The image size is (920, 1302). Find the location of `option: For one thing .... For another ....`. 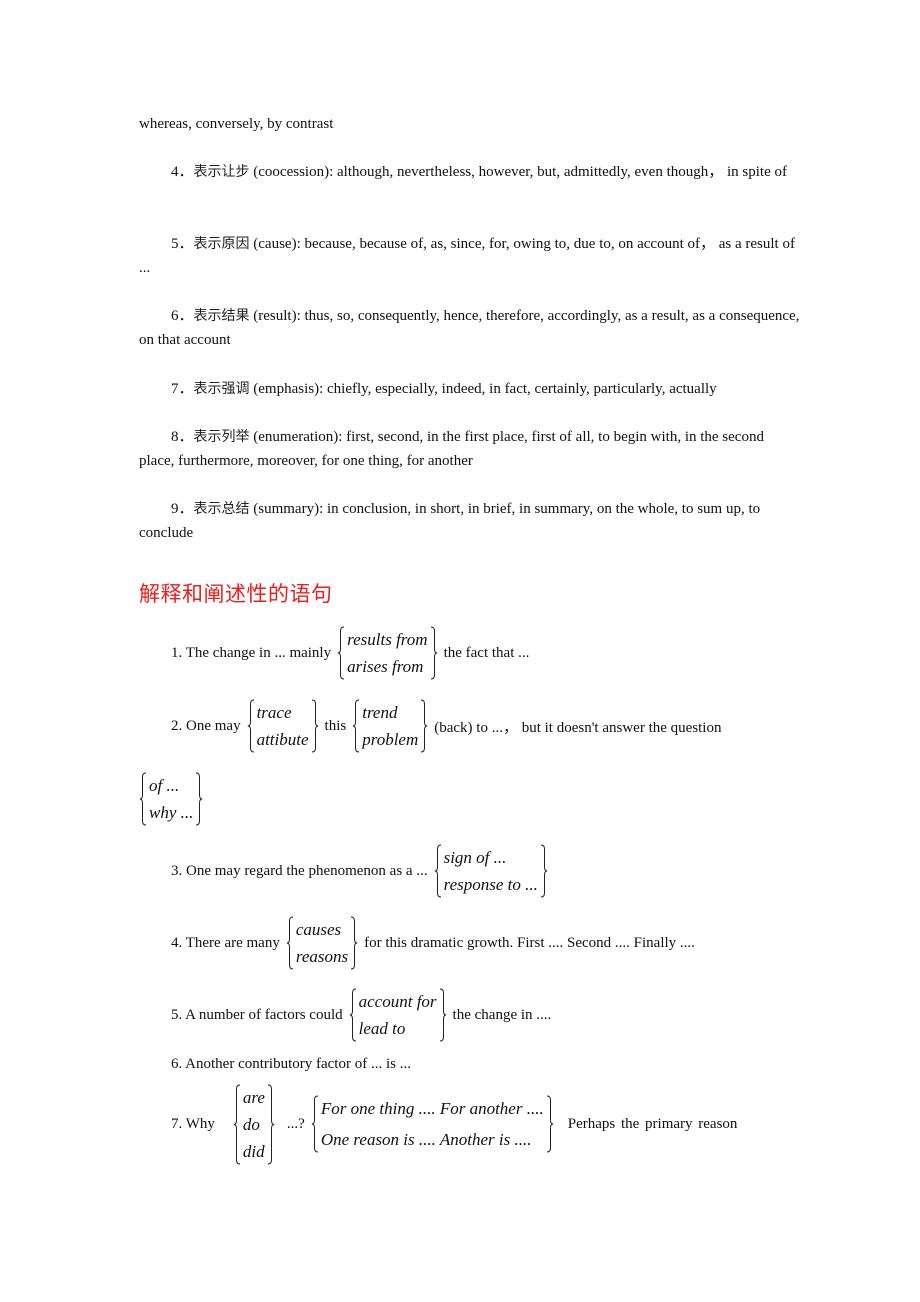

option: For one thing .... For another .... is located at coordinates (432, 1108).